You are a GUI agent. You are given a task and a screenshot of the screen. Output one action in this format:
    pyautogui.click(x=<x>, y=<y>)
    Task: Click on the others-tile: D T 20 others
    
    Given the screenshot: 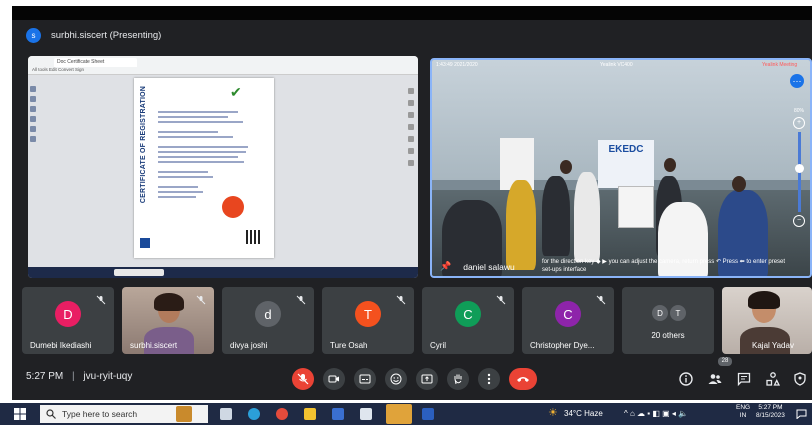 What is the action you would take?
    pyautogui.click(x=668, y=320)
    